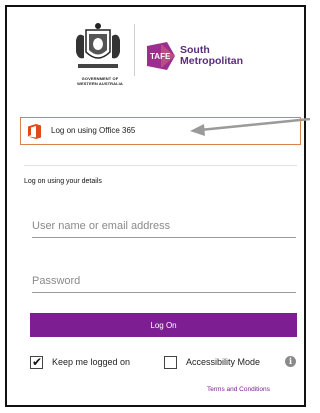 The width and height of the screenshot is (320, 413). Describe the element at coordinates (100, 83) in the screenshot. I see `government-text-line2: WESTERN AUSTRALIA` at that location.